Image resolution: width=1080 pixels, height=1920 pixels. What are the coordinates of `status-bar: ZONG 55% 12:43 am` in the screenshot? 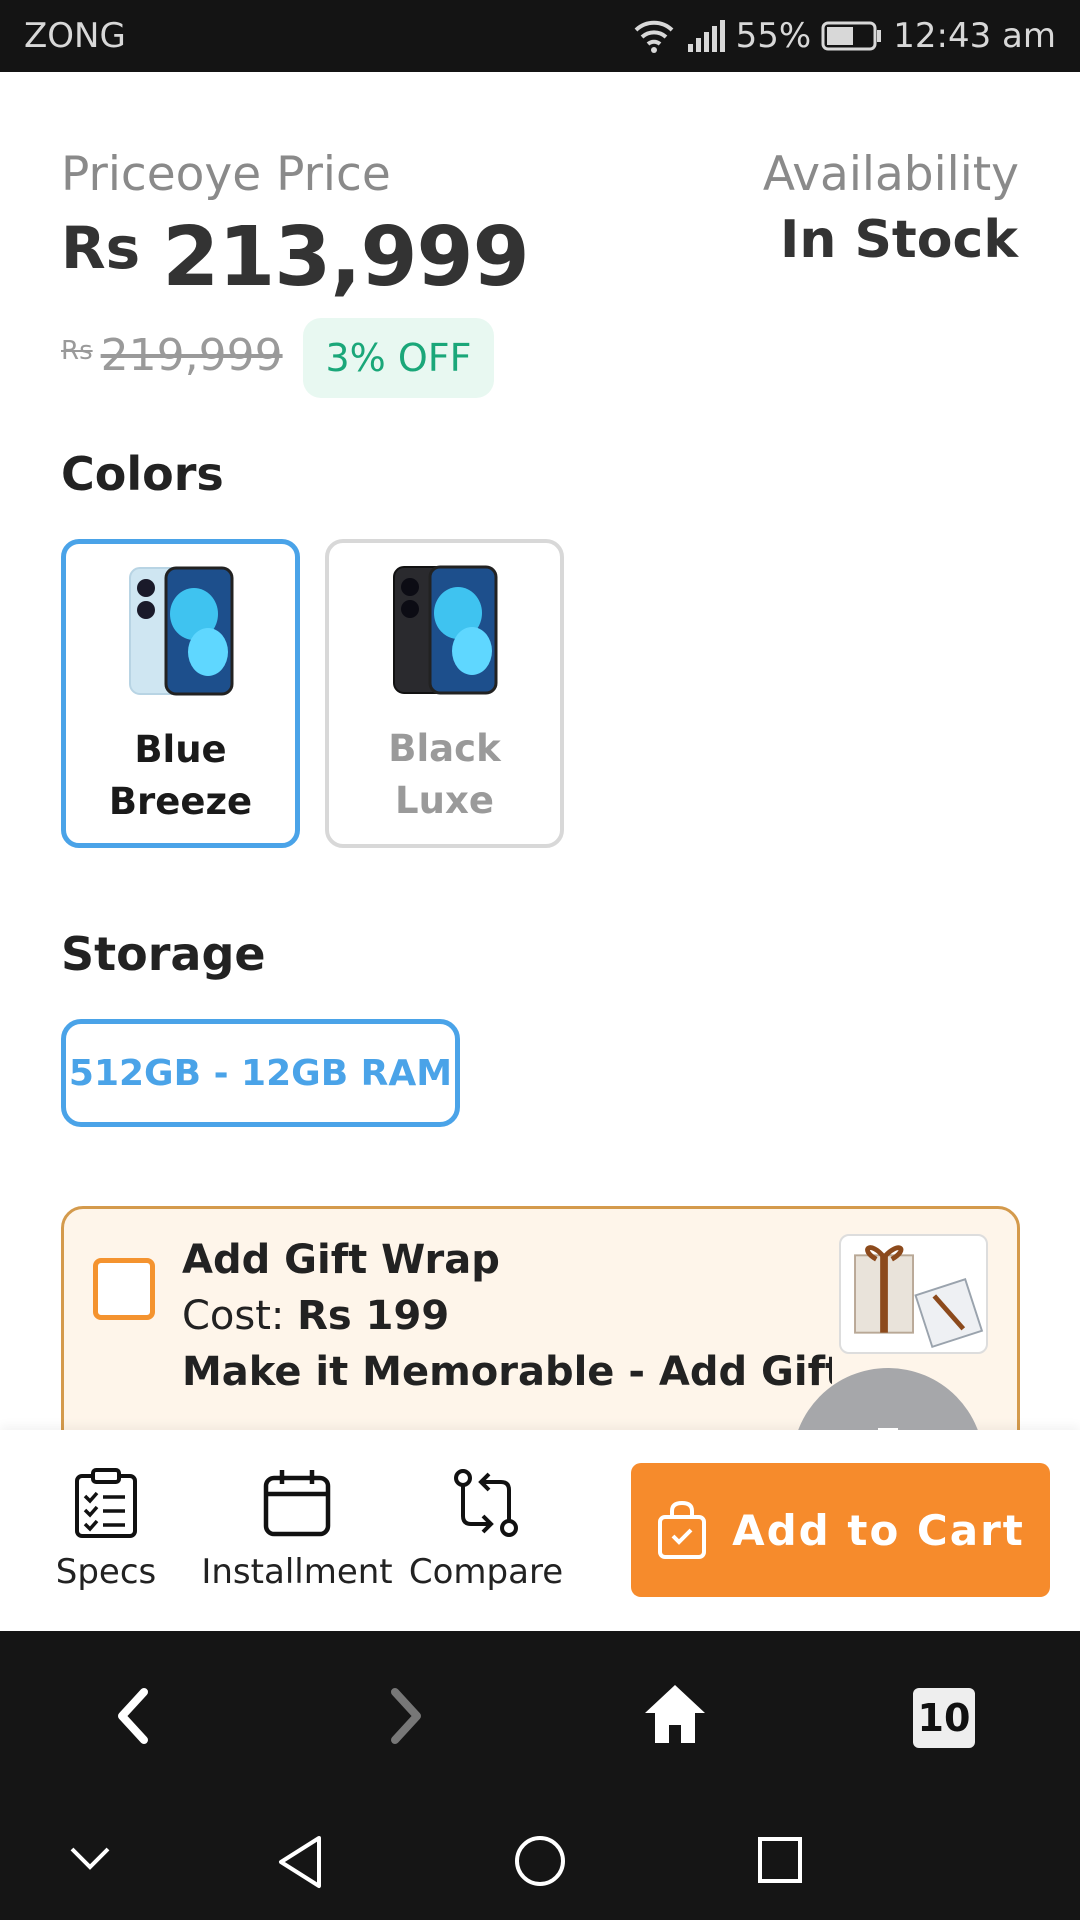 It's located at (540, 36).